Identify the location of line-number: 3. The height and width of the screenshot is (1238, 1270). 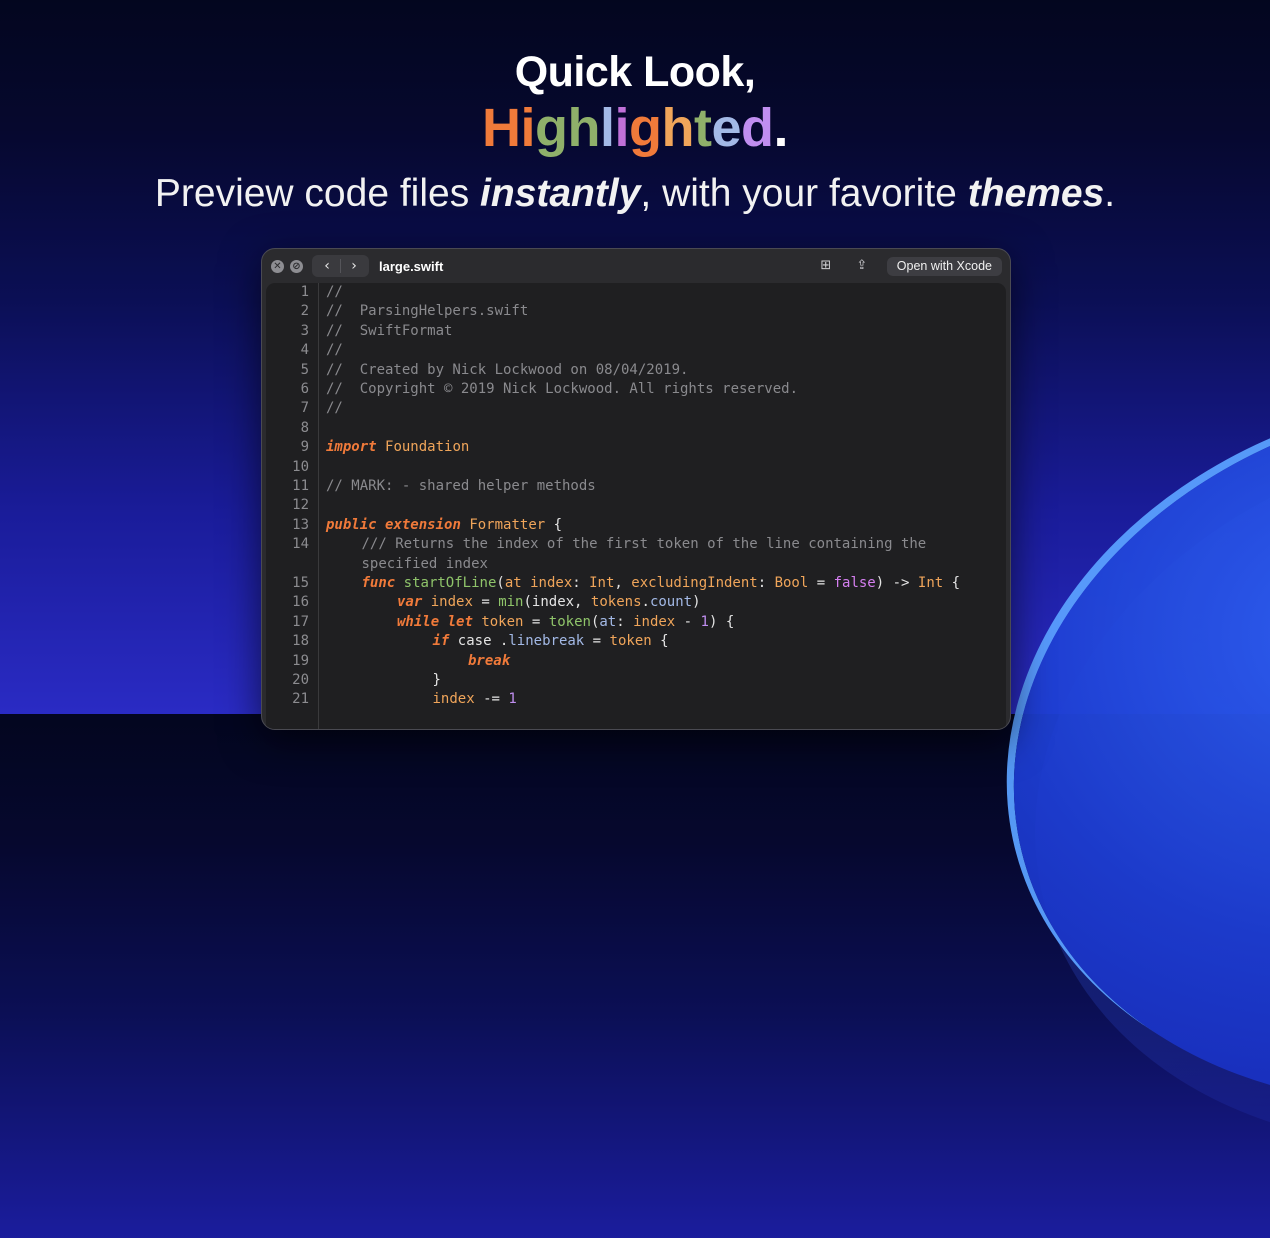
(304, 330).